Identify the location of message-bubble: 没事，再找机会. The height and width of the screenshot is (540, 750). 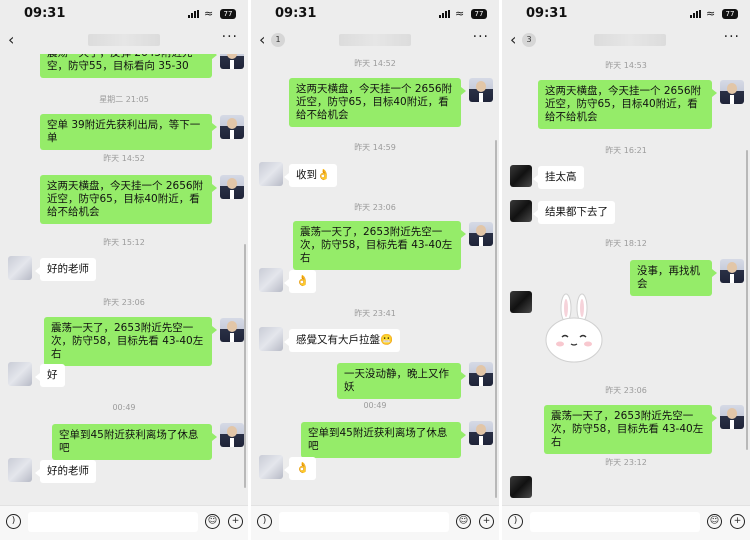
(673, 278).